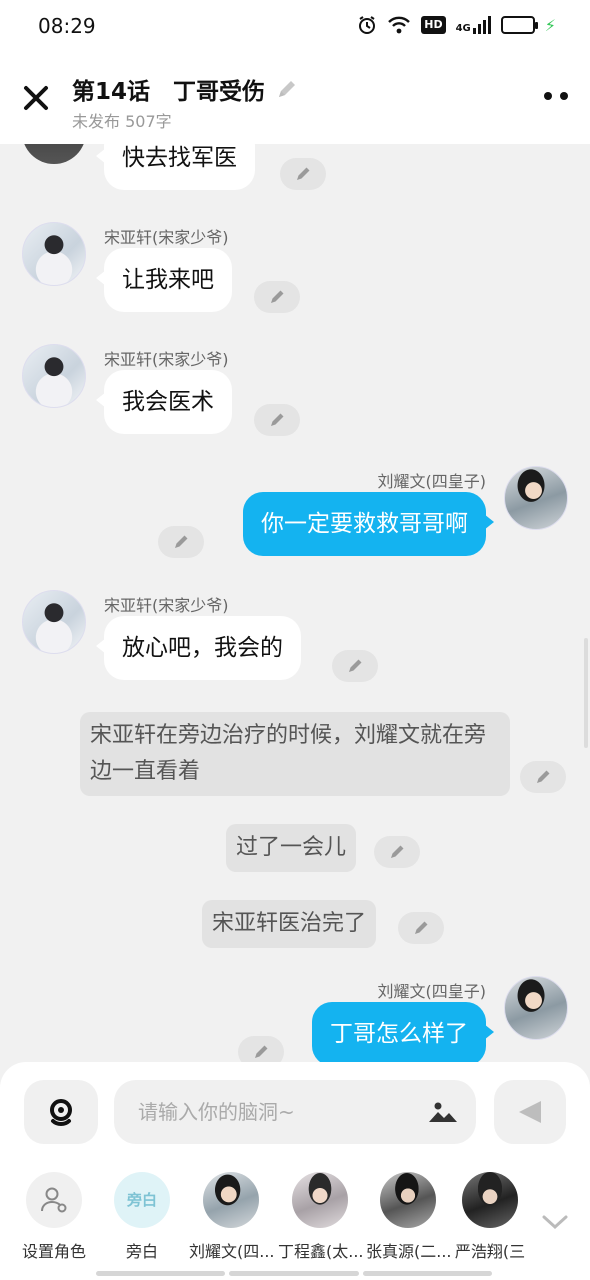  What do you see at coordinates (463, 28) in the screenshot?
I see `network-type: 4G` at bounding box center [463, 28].